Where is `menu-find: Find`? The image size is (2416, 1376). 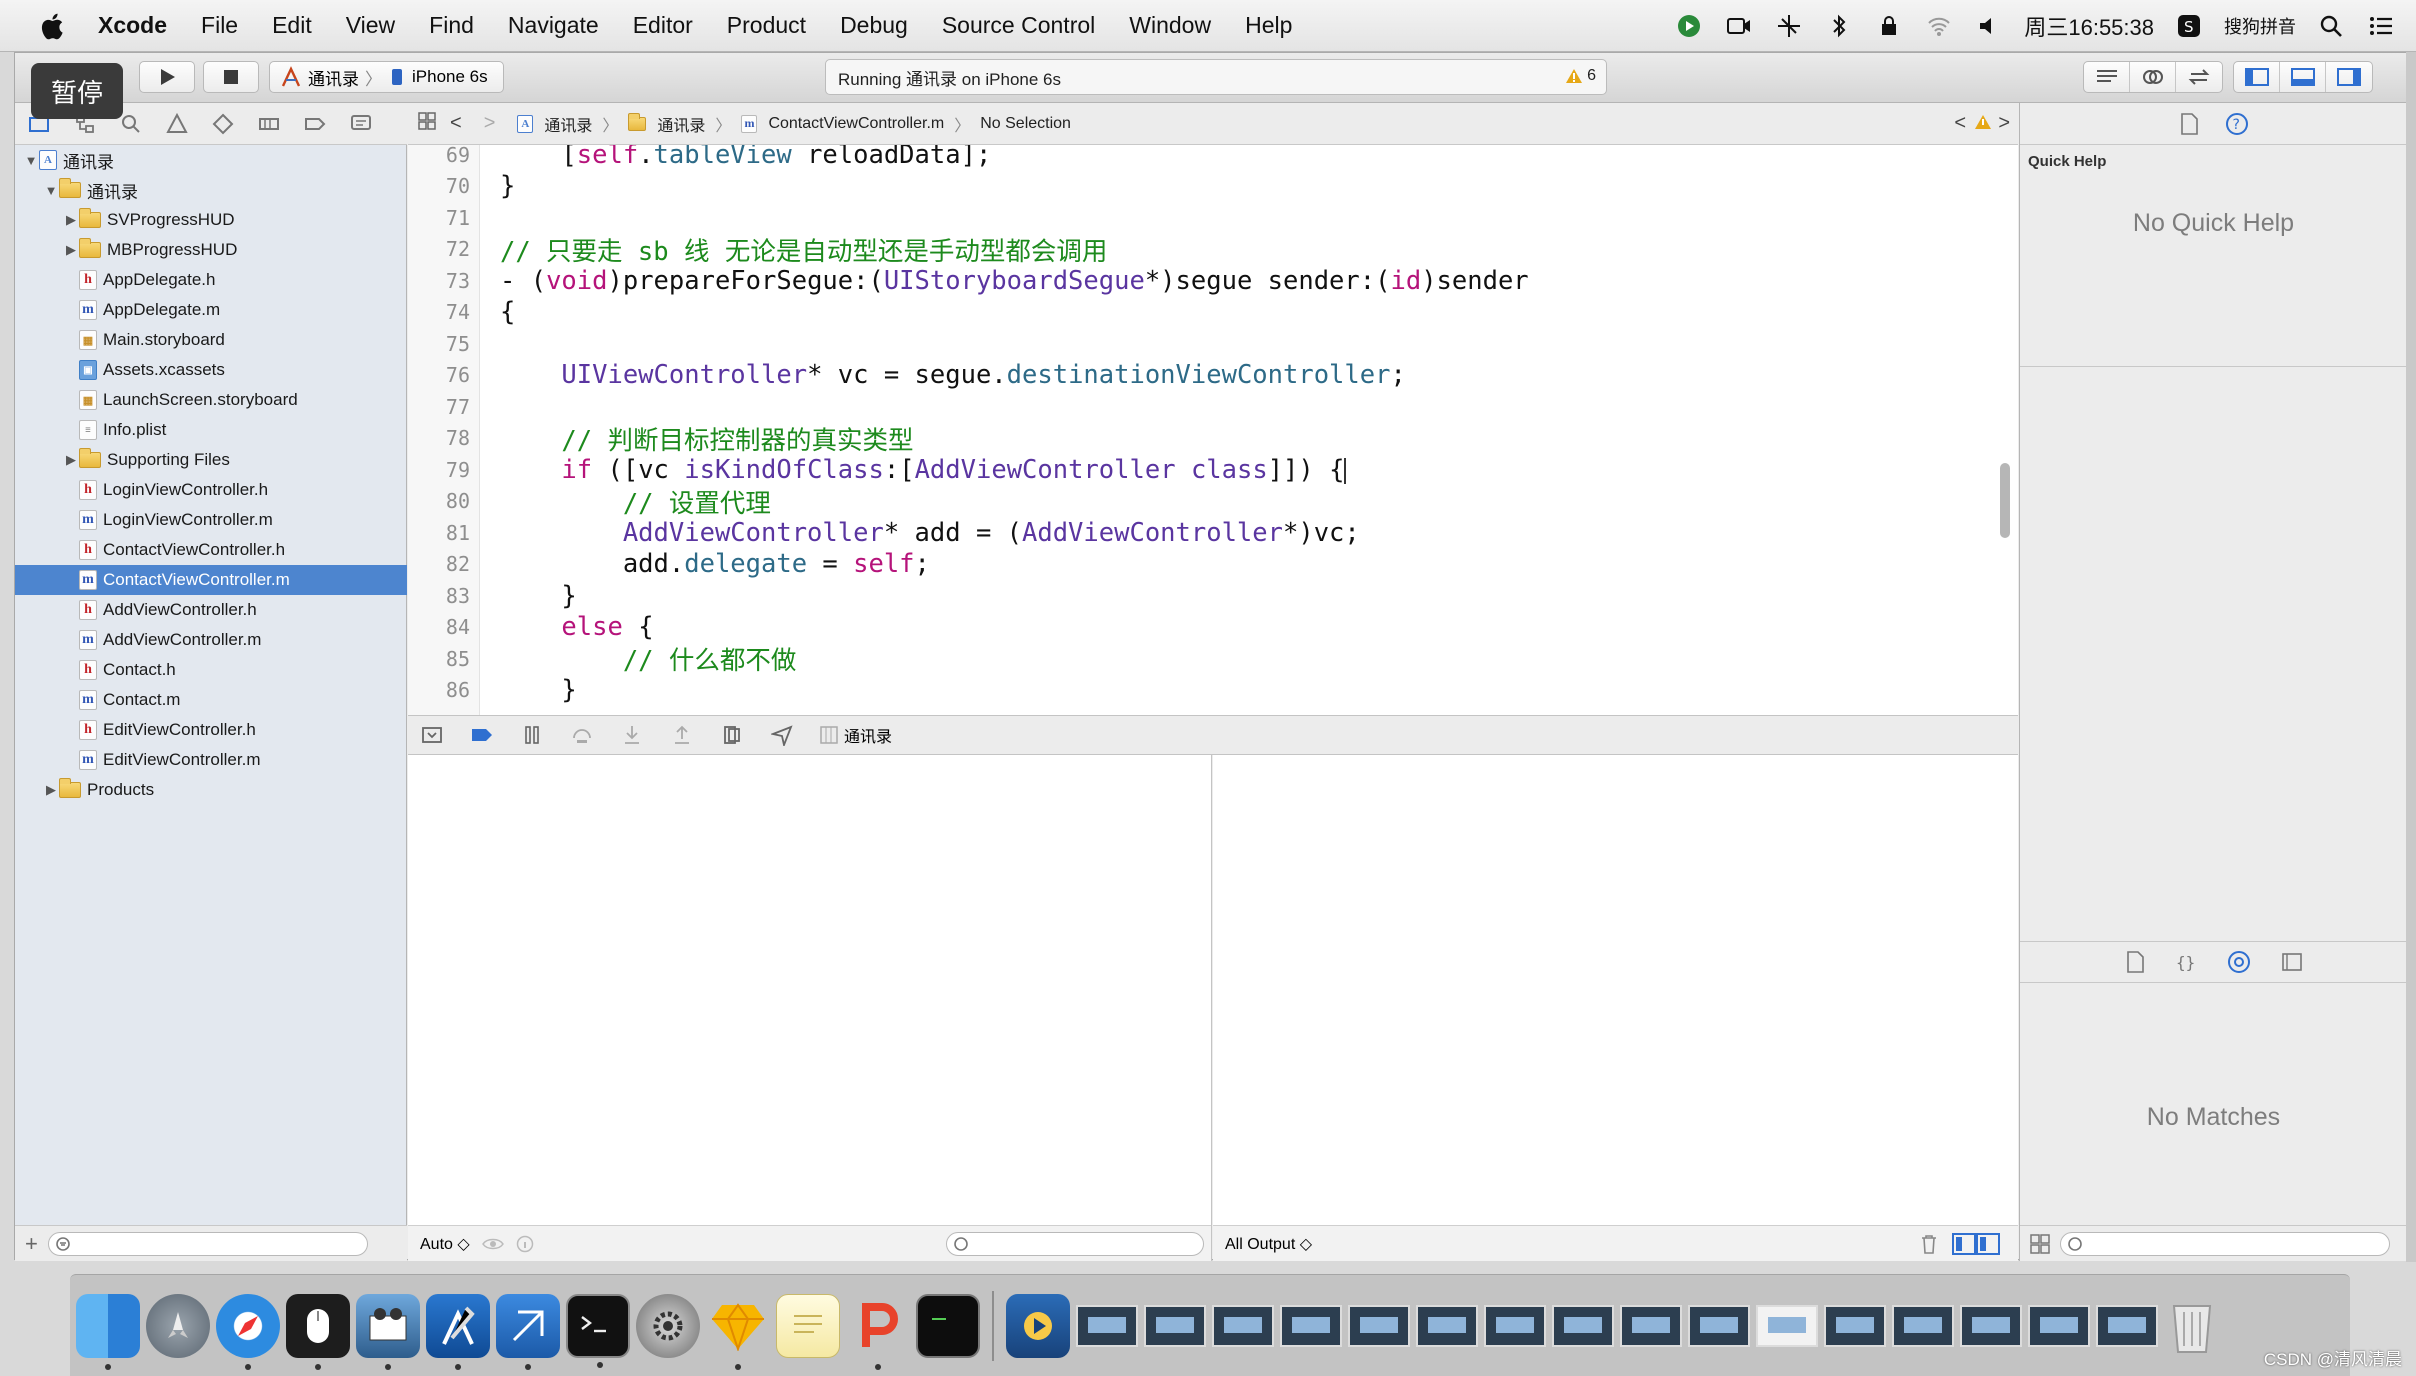
menu-find: Find is located at coordinates (451, 25).